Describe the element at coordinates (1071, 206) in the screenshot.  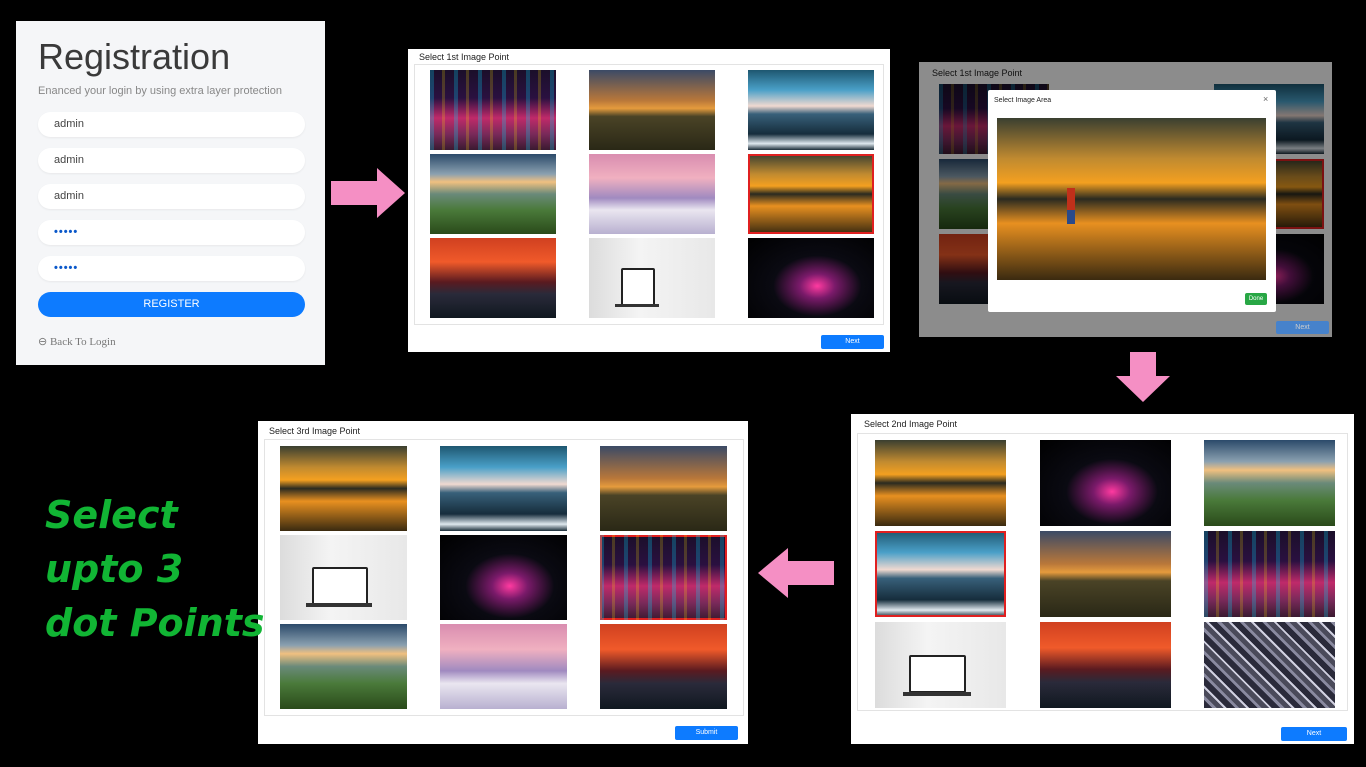
I see `person-figure-icon` at that location.